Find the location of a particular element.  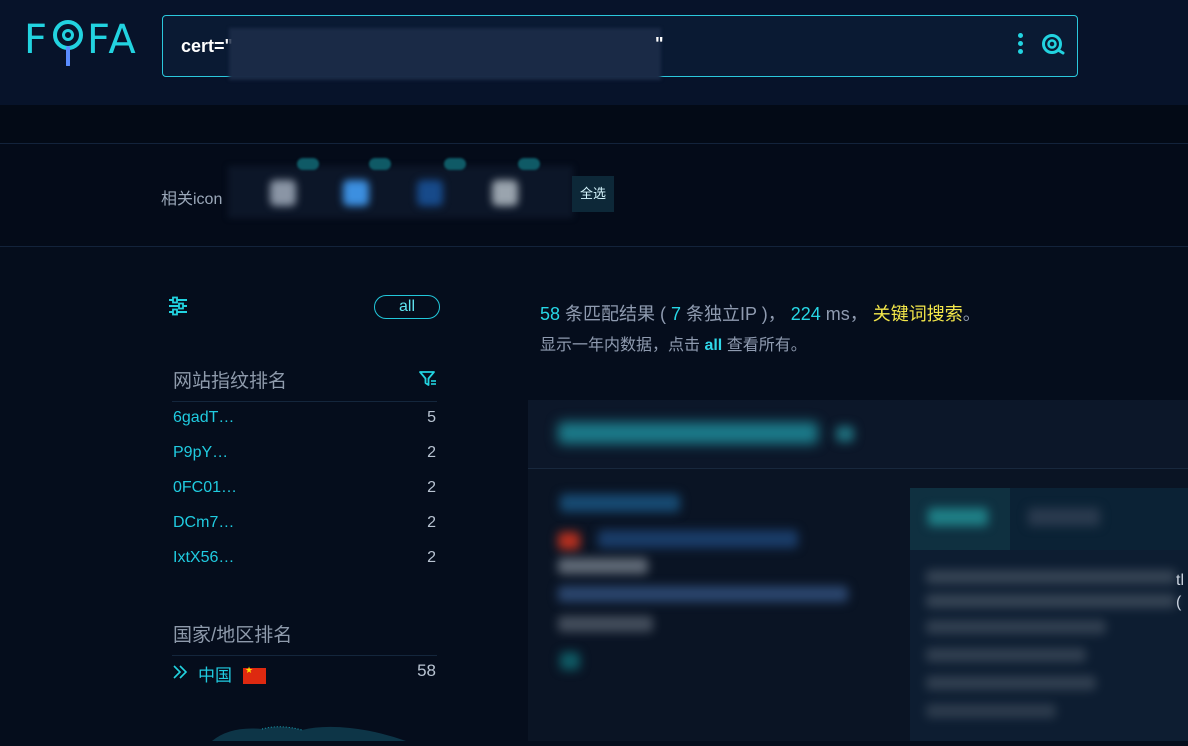

search-input: cert=" " is located at coordinates (620, 47).